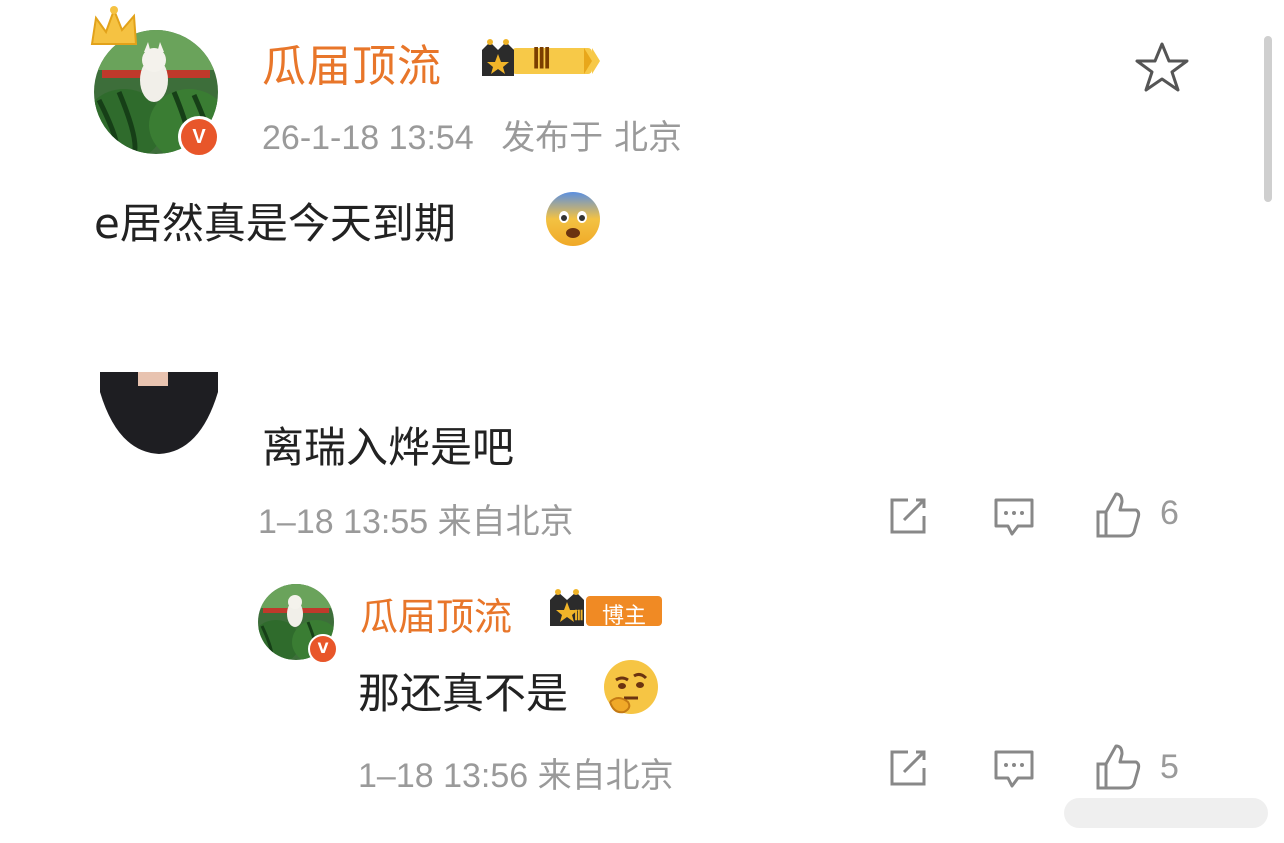 This screenshot has height=843, width=1284. I want to click on blogger-badge-text: 博主, so click(624, 616).